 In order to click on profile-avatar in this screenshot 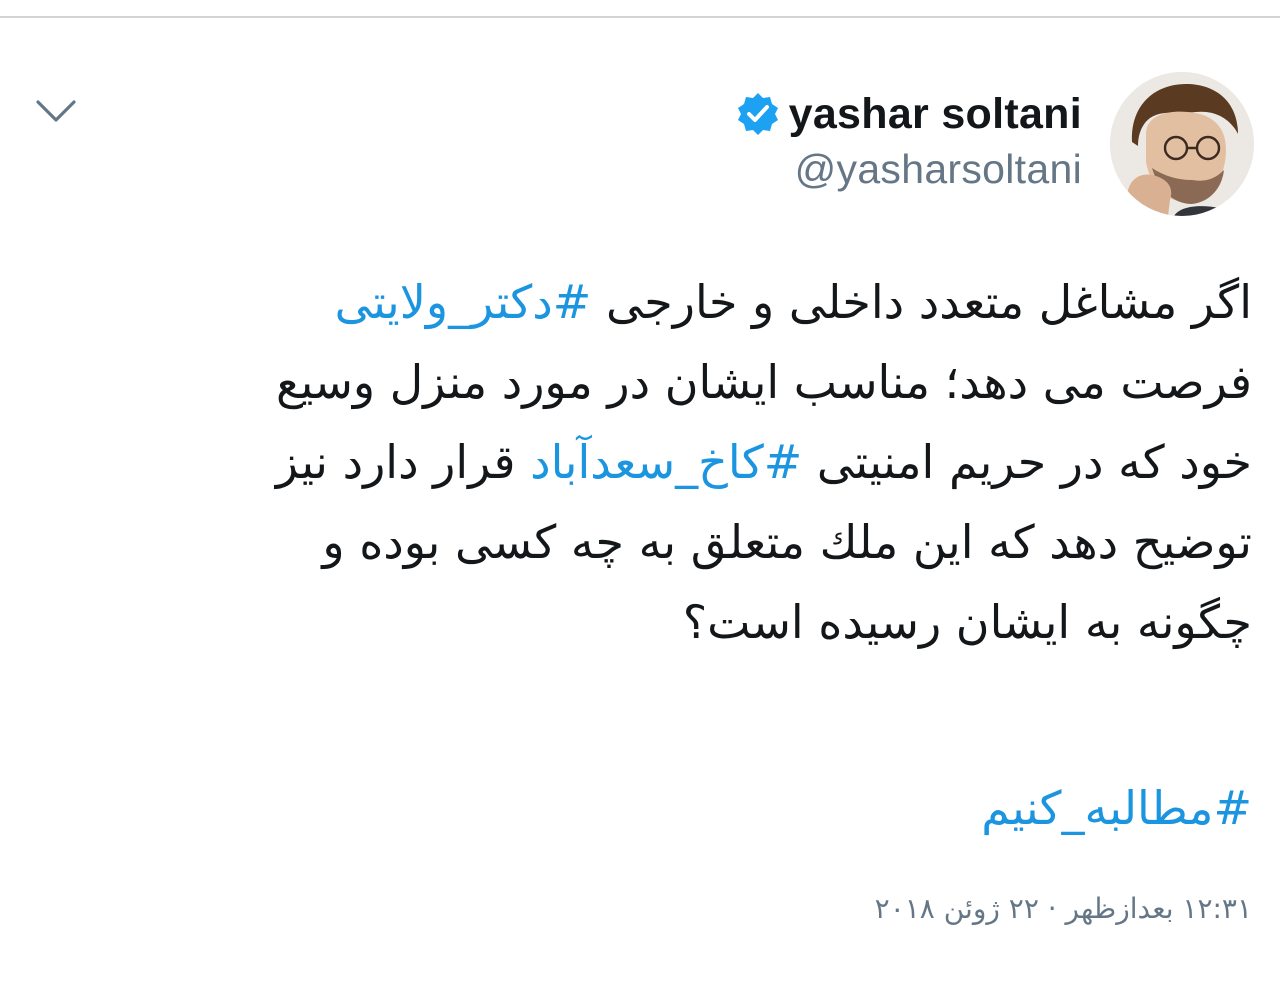, I will do `click(1182, 144)`.